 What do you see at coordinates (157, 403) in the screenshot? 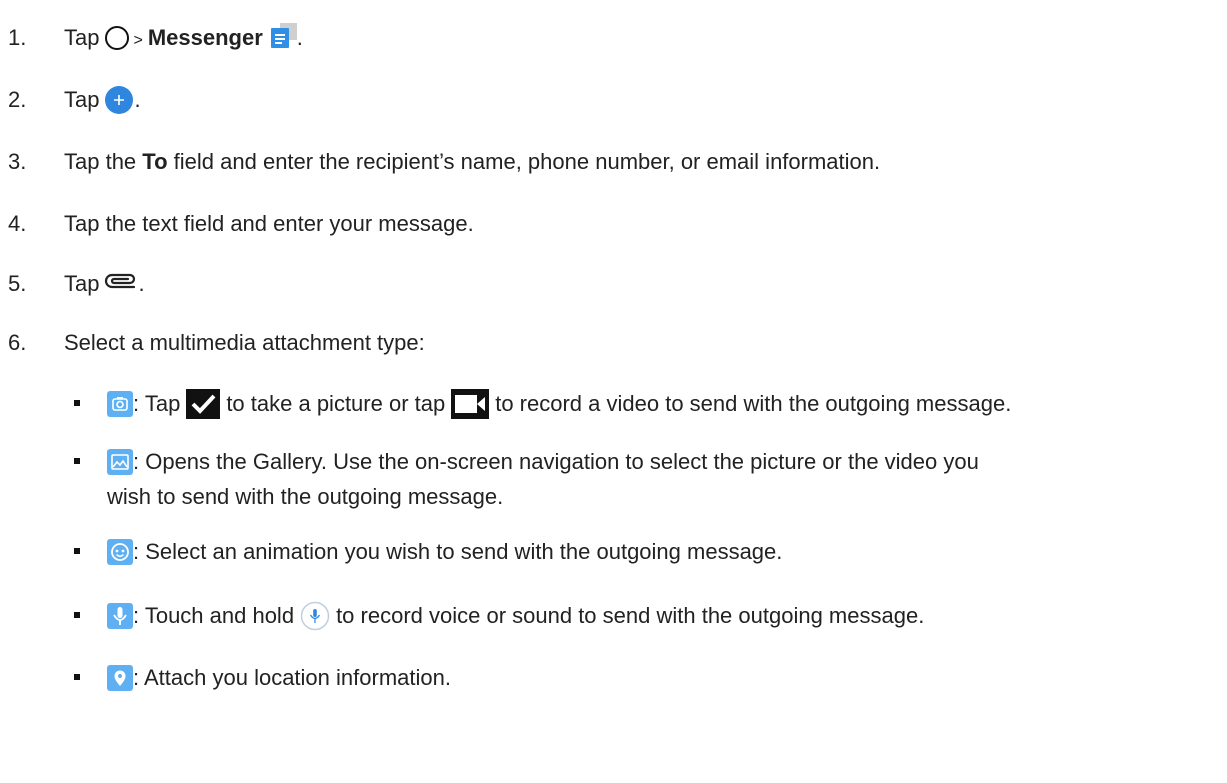
I see `bullet-text: : Tap` at bounding box center [157, 403].